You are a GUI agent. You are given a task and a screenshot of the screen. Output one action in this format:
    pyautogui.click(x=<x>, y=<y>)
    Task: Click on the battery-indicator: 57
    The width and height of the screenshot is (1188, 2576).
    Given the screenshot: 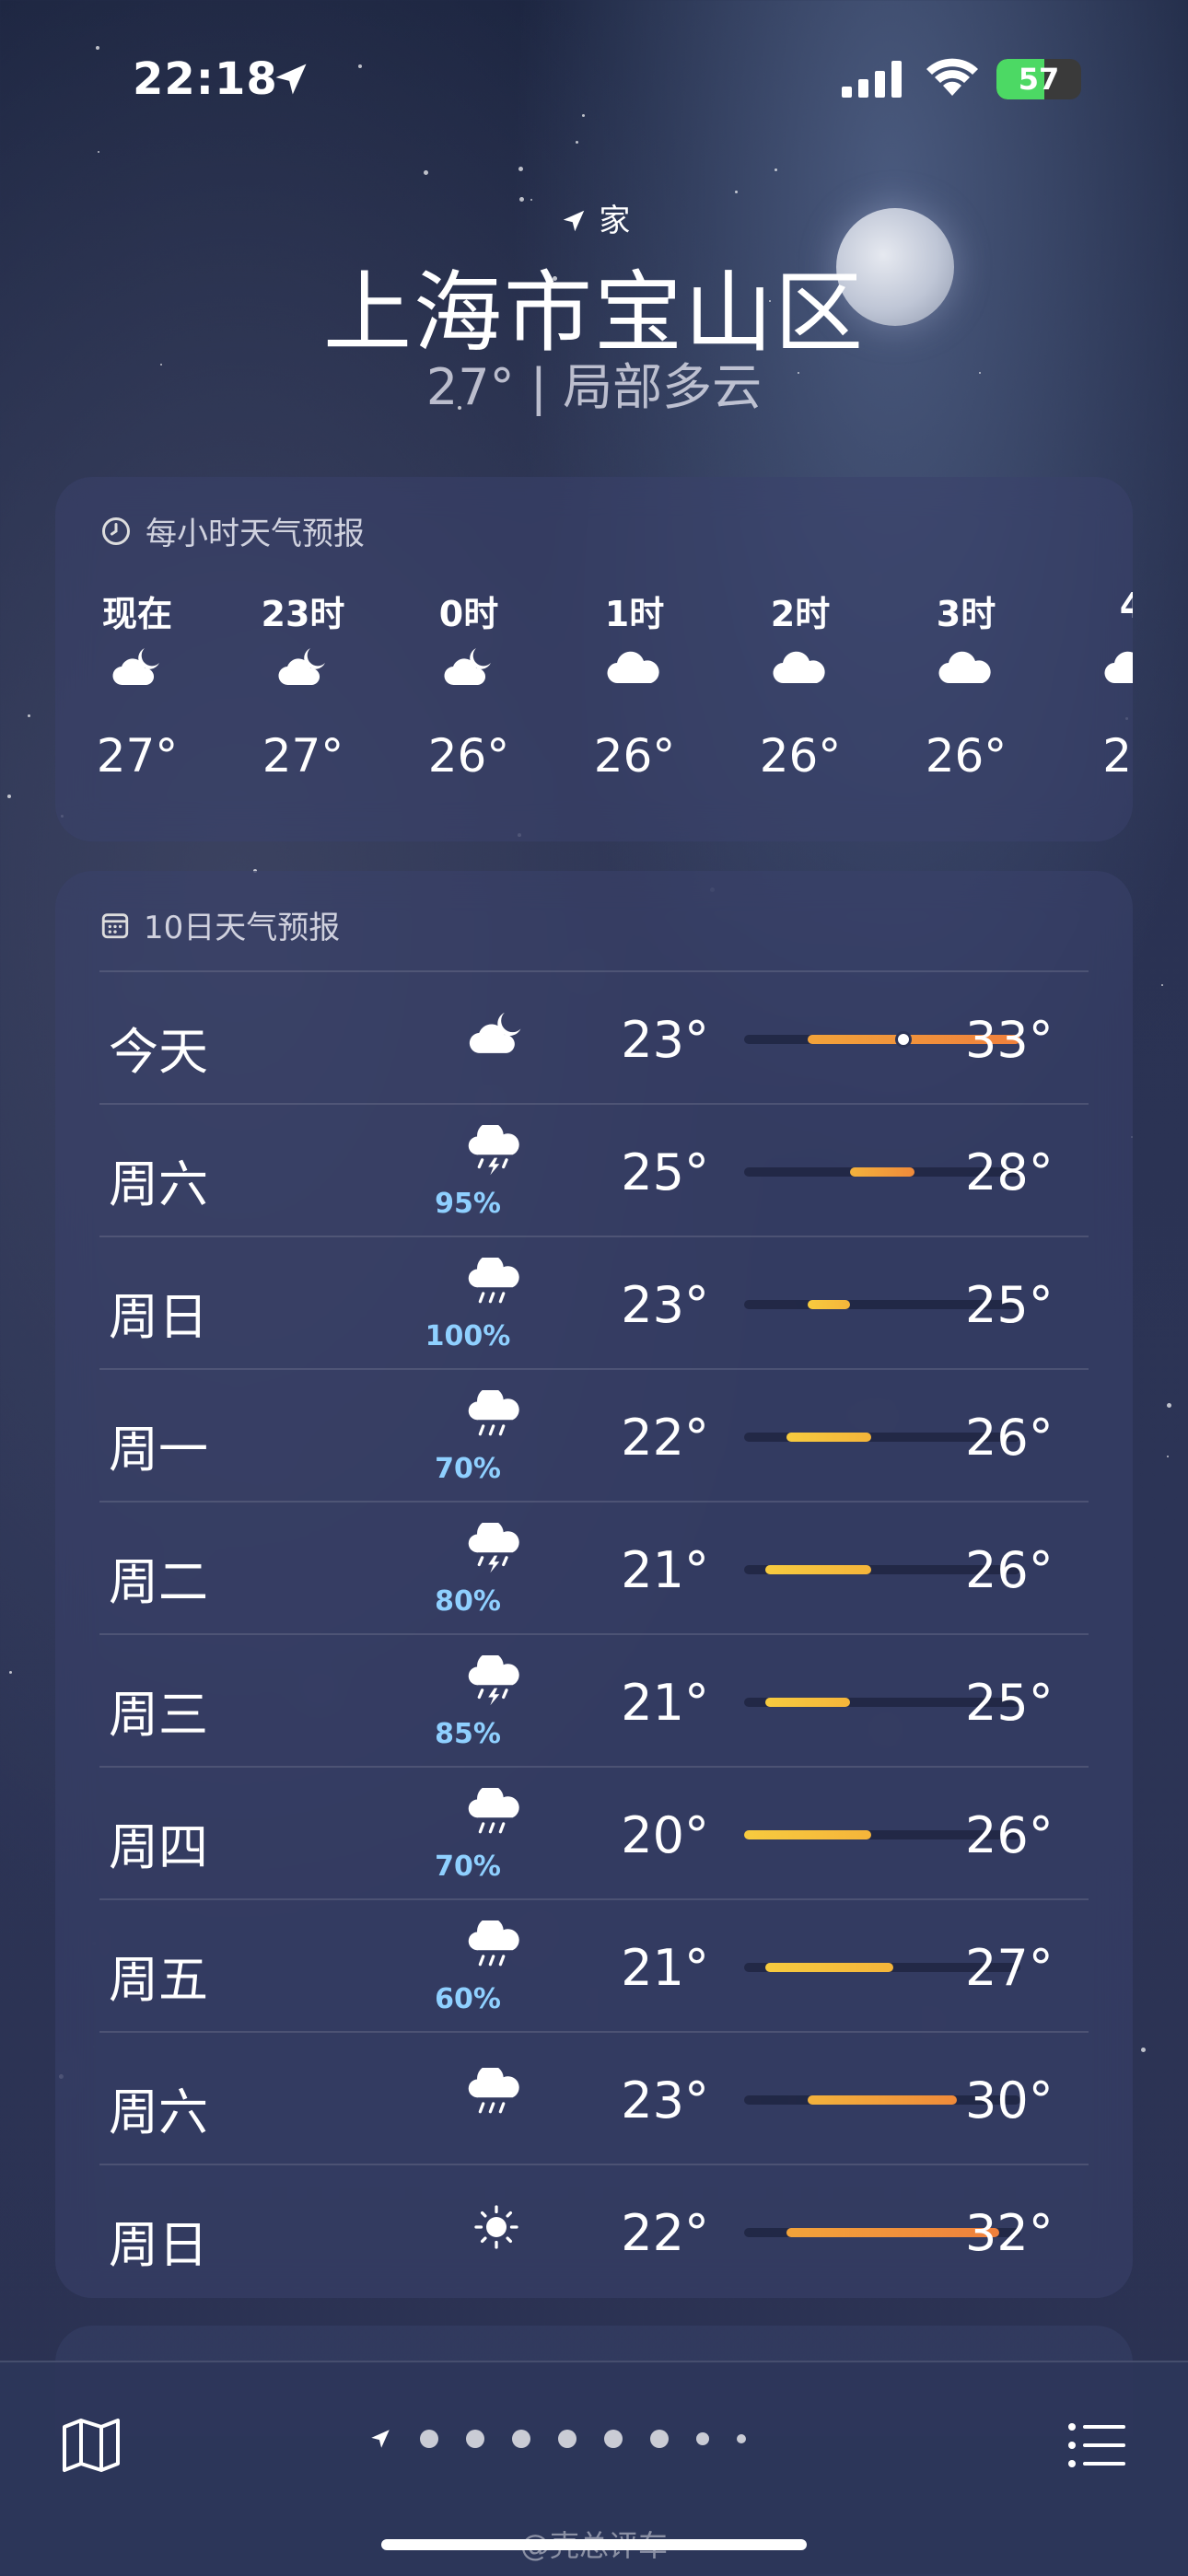 What is the action you would take?
    pyautogui.click(x=1038, y=79)
    